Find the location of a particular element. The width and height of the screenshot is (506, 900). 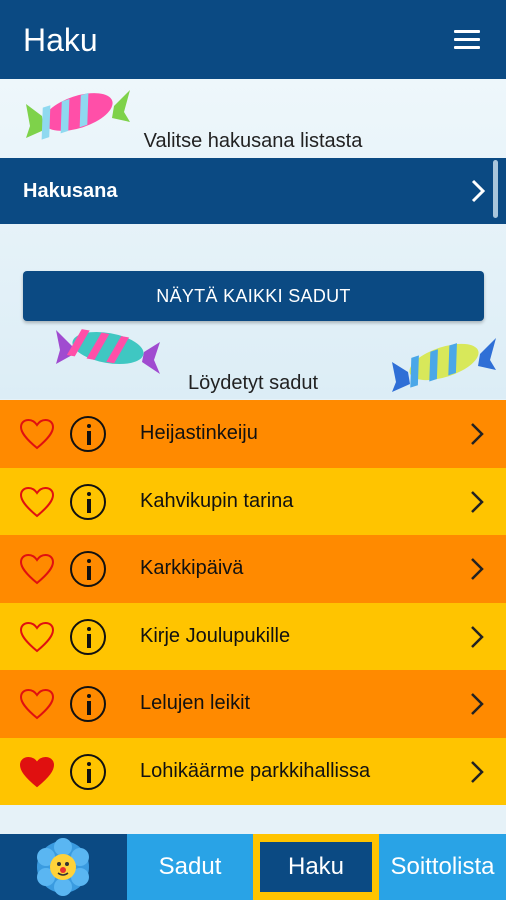

nav-tab-soittolista: Soittolista is located at coordinates (442, 867).